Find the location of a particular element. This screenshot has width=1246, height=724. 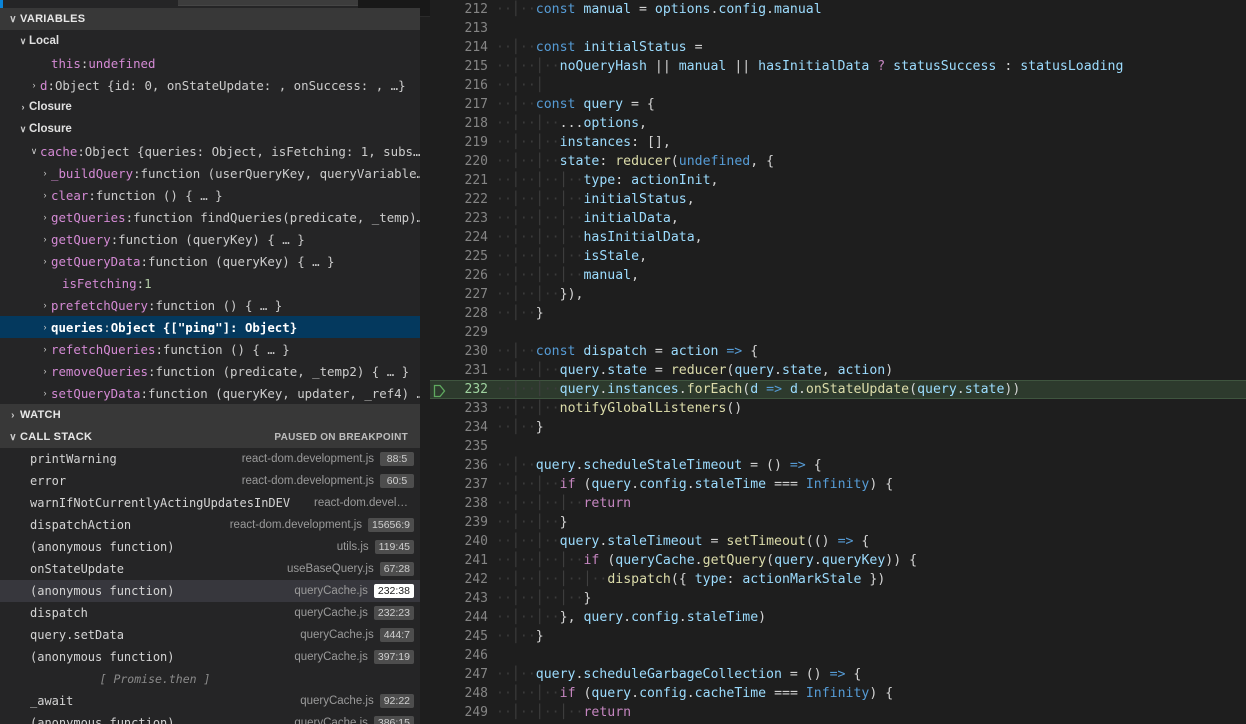

code-line: 217 ··│··const query = { is located at coordinates (838, 104).